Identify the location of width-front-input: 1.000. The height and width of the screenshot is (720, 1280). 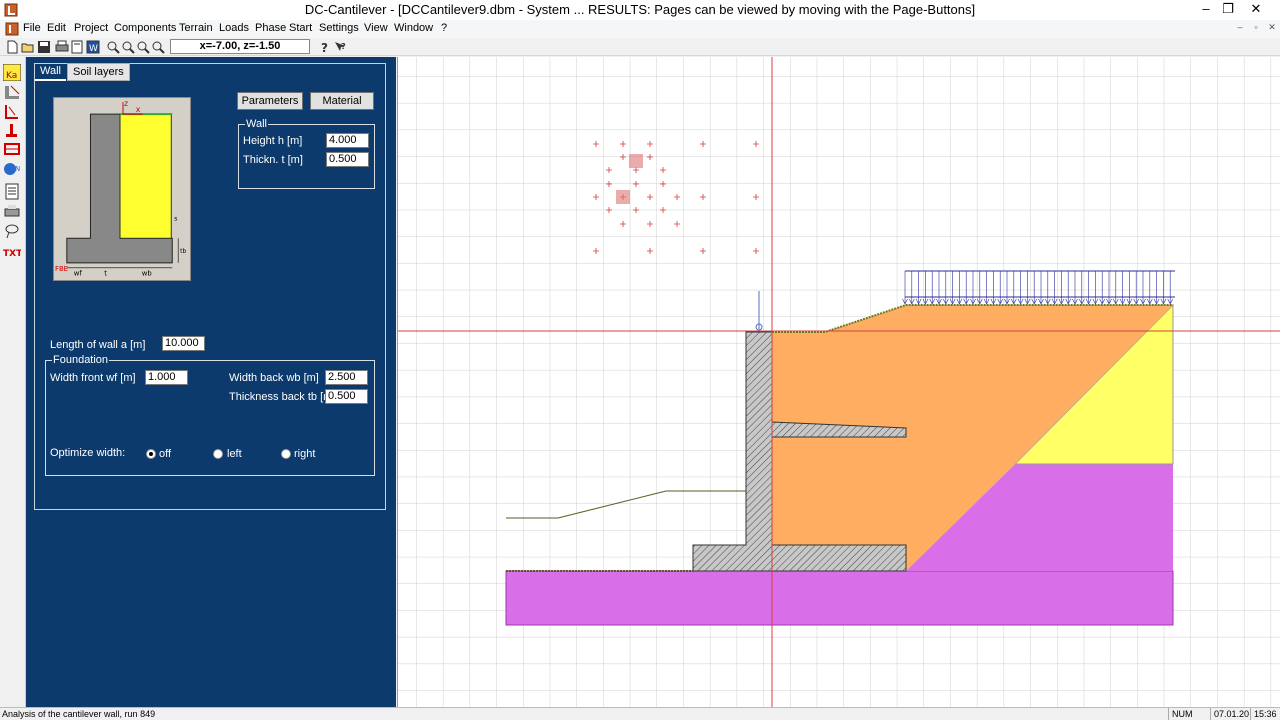
(166, 377).